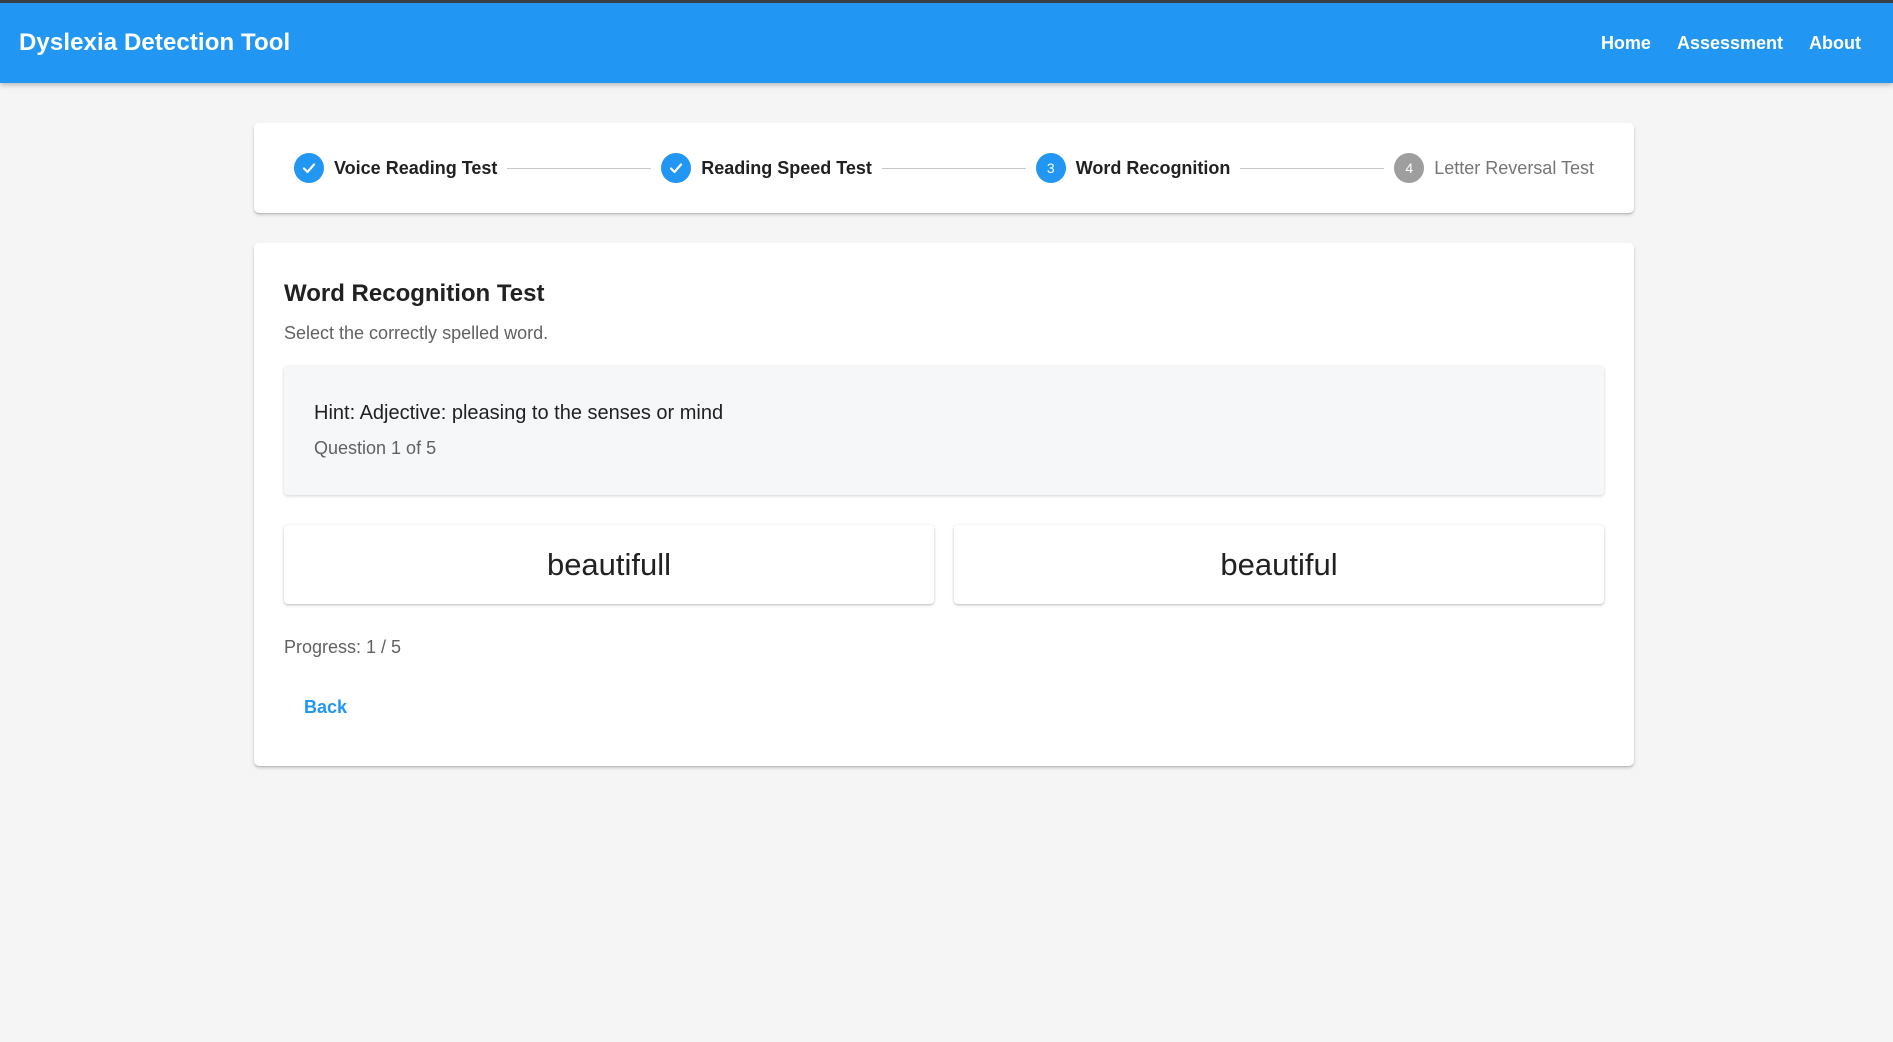  I want to click on top-nav: Home Assessment About, so click(1731, 43).